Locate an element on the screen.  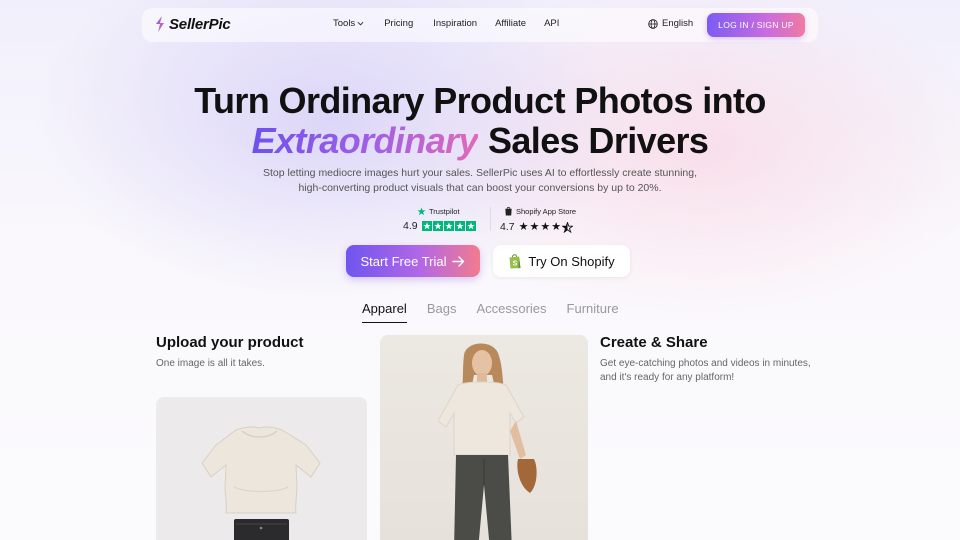
tab-apparel: Apparel is located at coordinates (384, 312).